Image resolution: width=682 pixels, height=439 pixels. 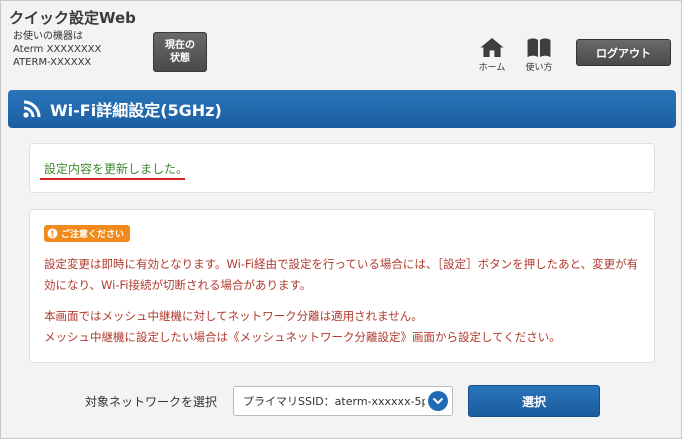 What do you see at coordinates (48, 36) in the screenshot?
I see `device-label: お使いの機器は` at bounding box center [48, 36].